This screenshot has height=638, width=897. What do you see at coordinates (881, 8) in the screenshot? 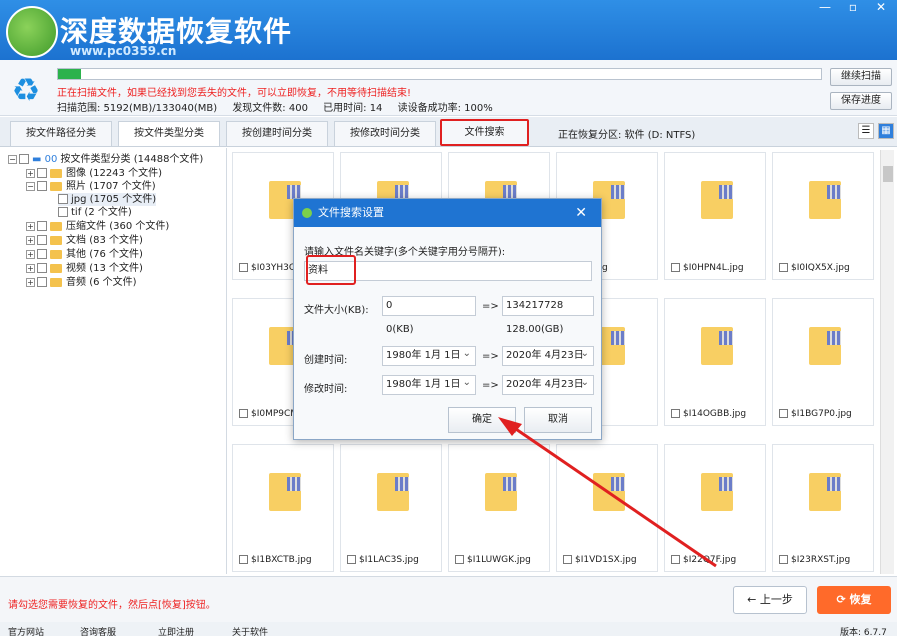
I see `close-button: ✕` at bounding box center [881, 8].